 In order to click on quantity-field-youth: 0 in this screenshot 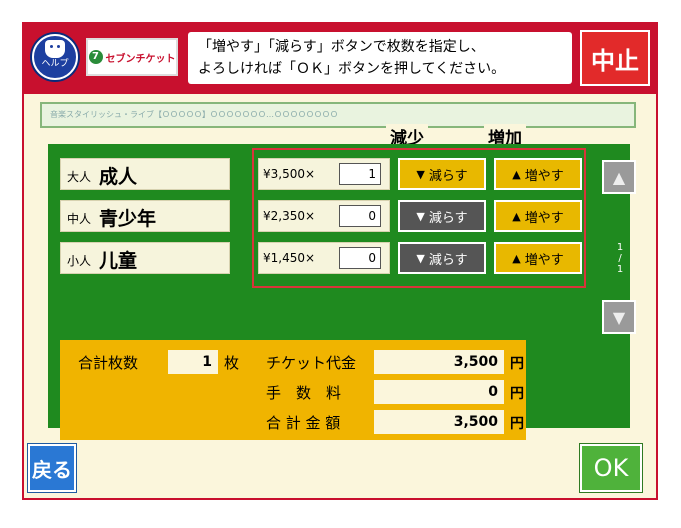, I will do `click(360, 216)`.